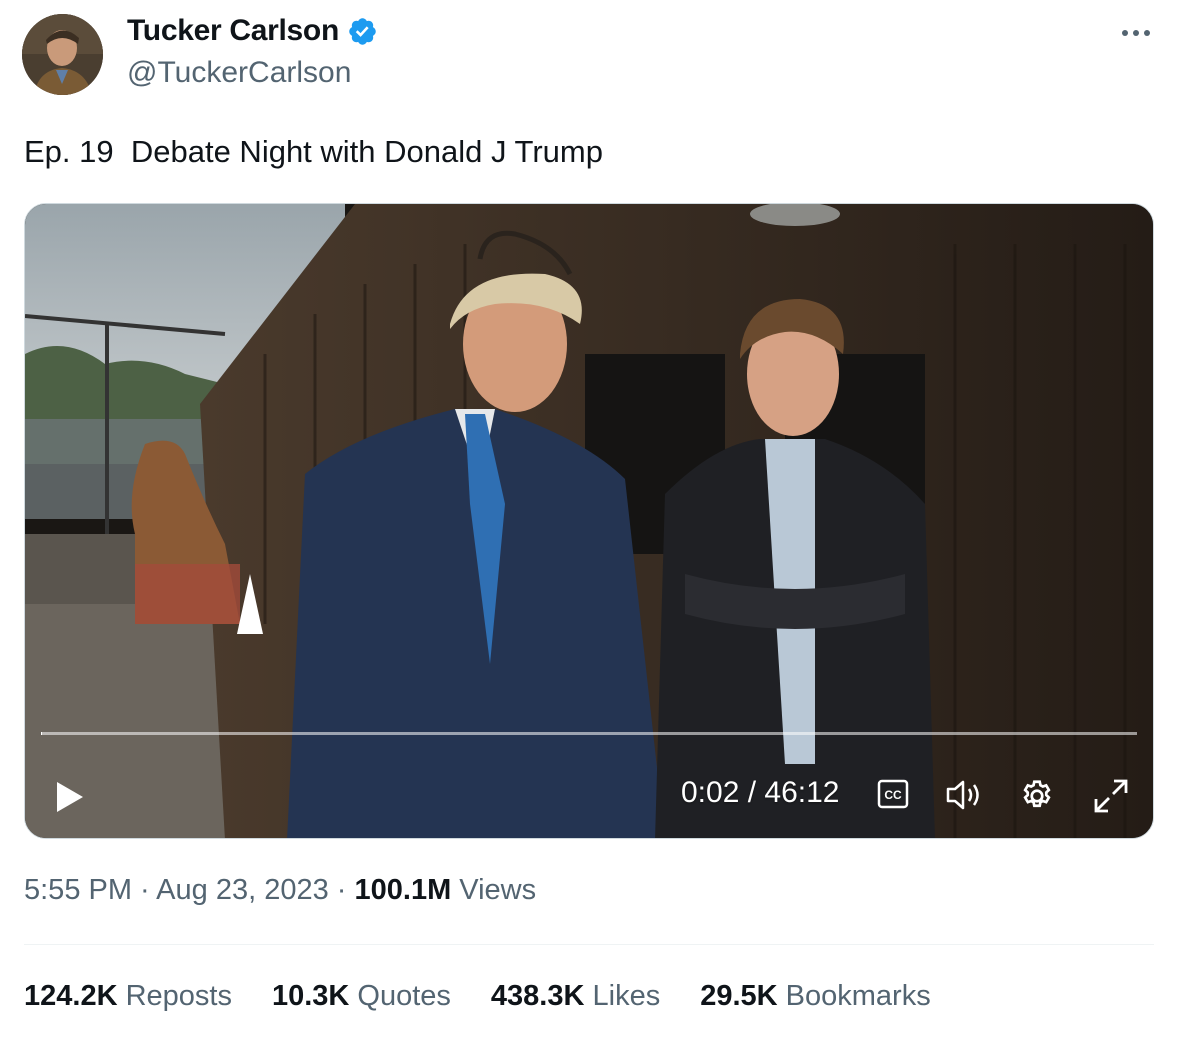 The height and width of the screenshot is (1040, 1190). I want to click on reposts-stat: 124.2K Reposts, so click(128, 996).